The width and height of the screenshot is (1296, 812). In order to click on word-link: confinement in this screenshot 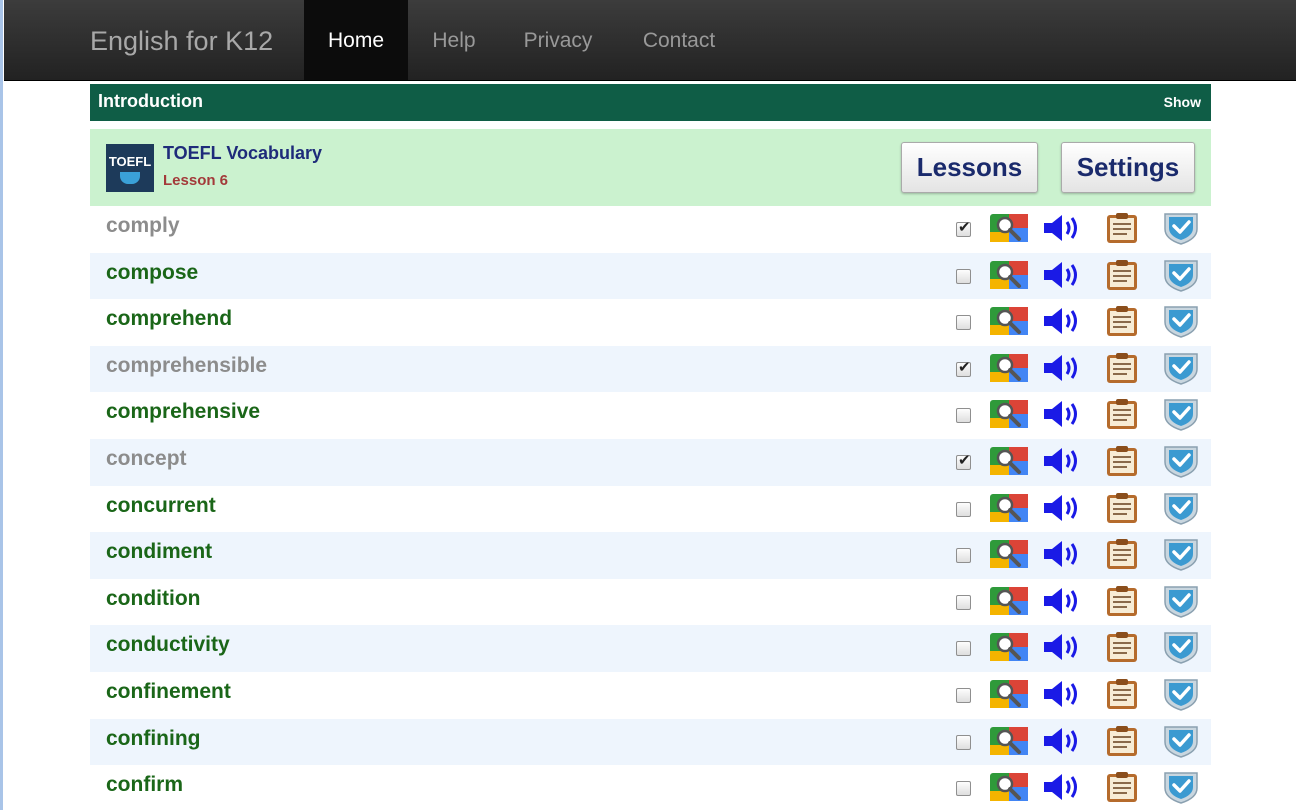, I will do `click(168, 692)`.